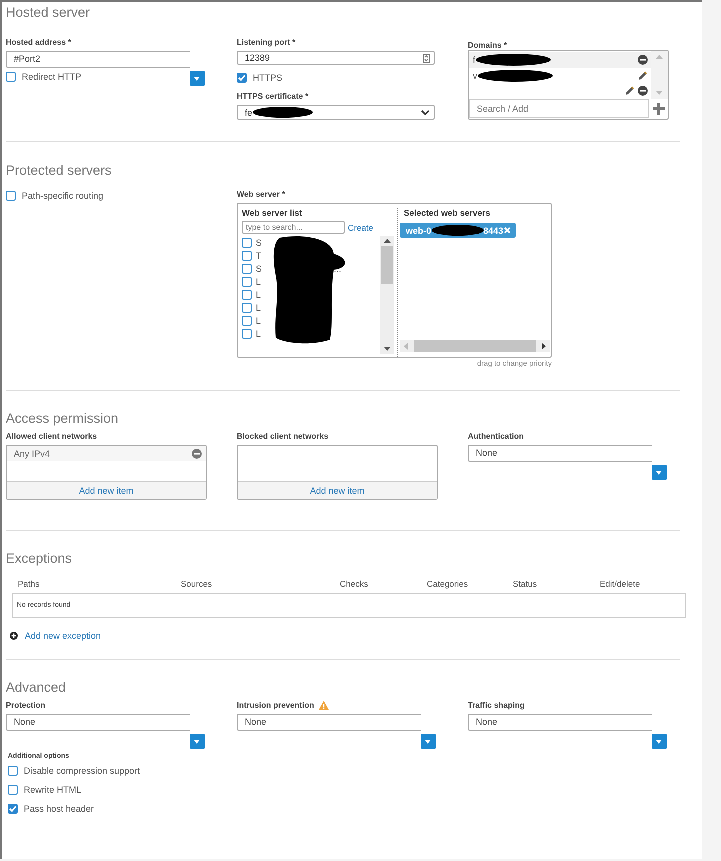  Describe the element at coordinates (560, 76) in the screenshot. I see `domain-row: v` at that location.